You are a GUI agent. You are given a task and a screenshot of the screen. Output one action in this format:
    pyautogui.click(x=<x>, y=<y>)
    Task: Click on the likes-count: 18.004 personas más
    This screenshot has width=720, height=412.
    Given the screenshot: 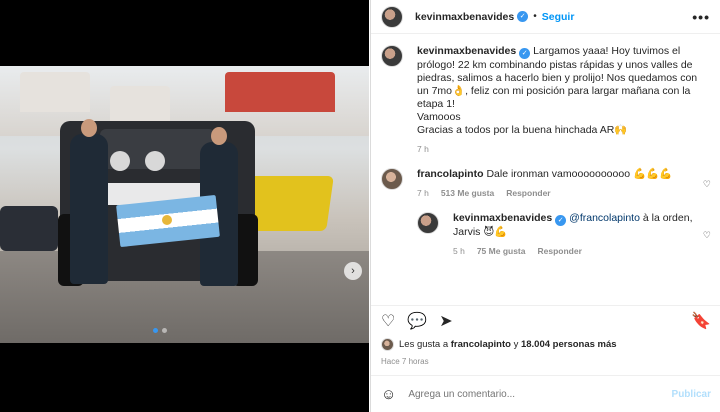 What is the action you would take?
    pyautogui.click(x=569, y=344)
    